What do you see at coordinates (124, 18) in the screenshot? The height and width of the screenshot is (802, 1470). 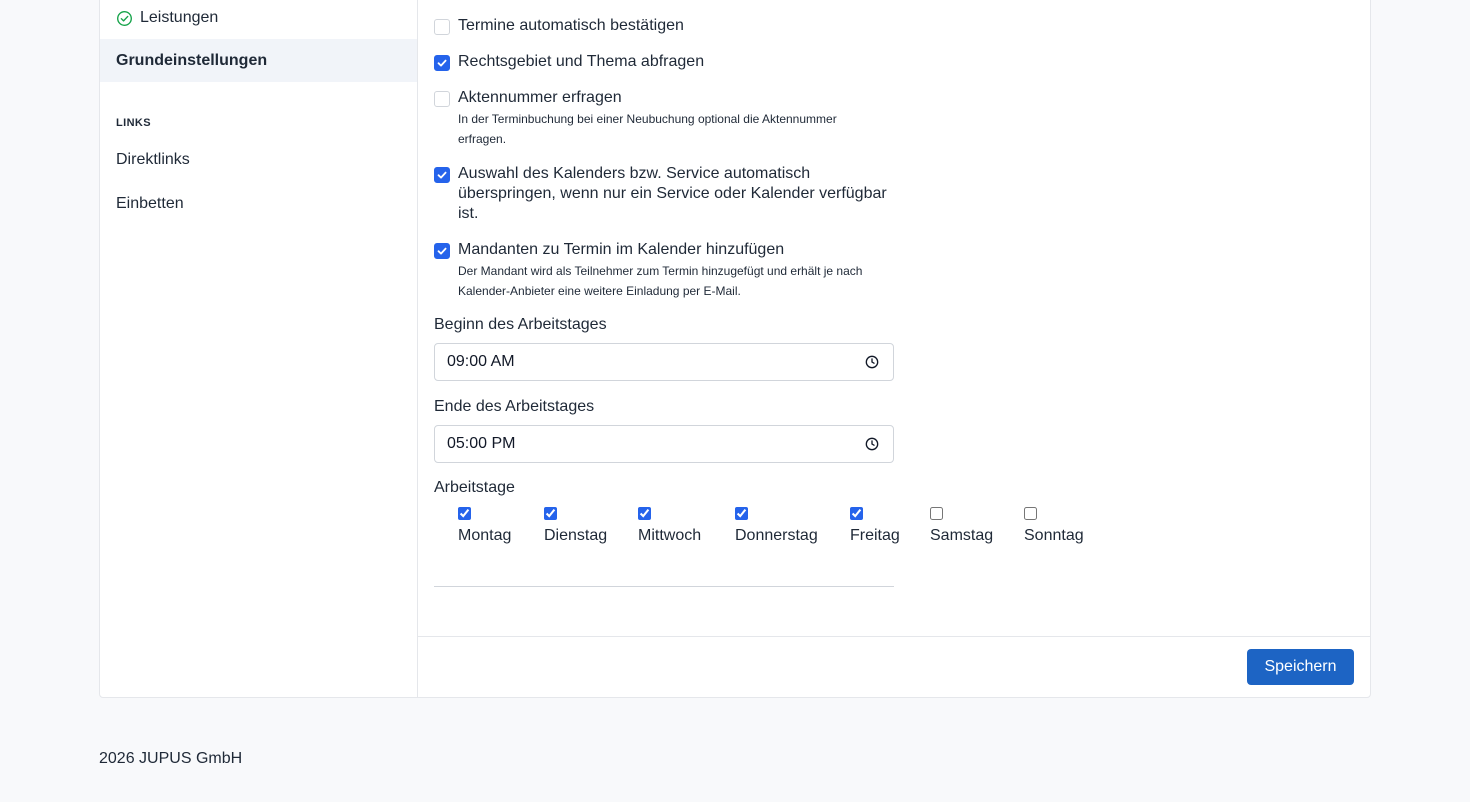 I see `check-circle-icon` at bounding box center [124, 18].